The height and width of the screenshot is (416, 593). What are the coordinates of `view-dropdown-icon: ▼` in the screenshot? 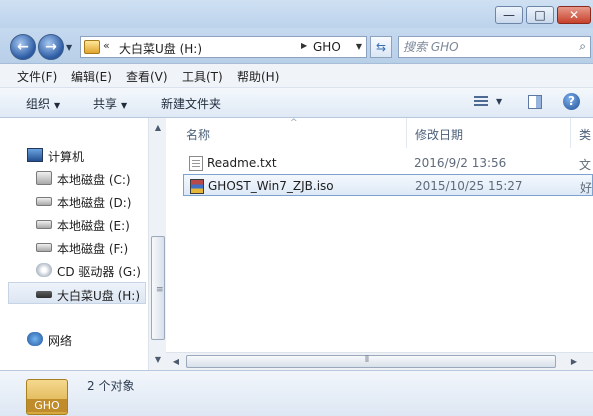 It's located at (499, 101).